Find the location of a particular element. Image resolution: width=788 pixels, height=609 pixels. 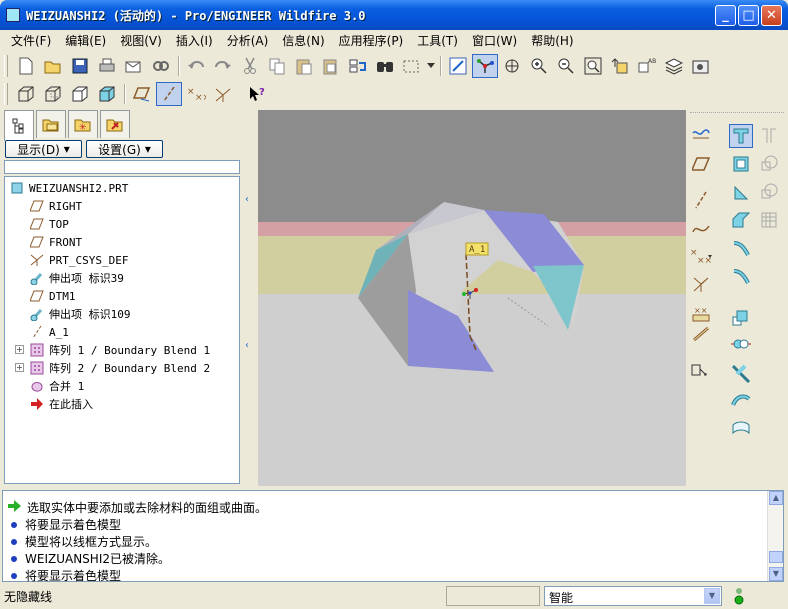

extrude-icon is located at coordinates (741, 136).